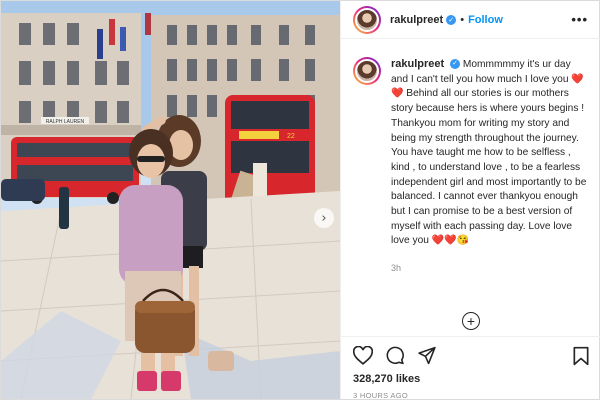  I want to click on bookmark-icon, so click(581, 356).